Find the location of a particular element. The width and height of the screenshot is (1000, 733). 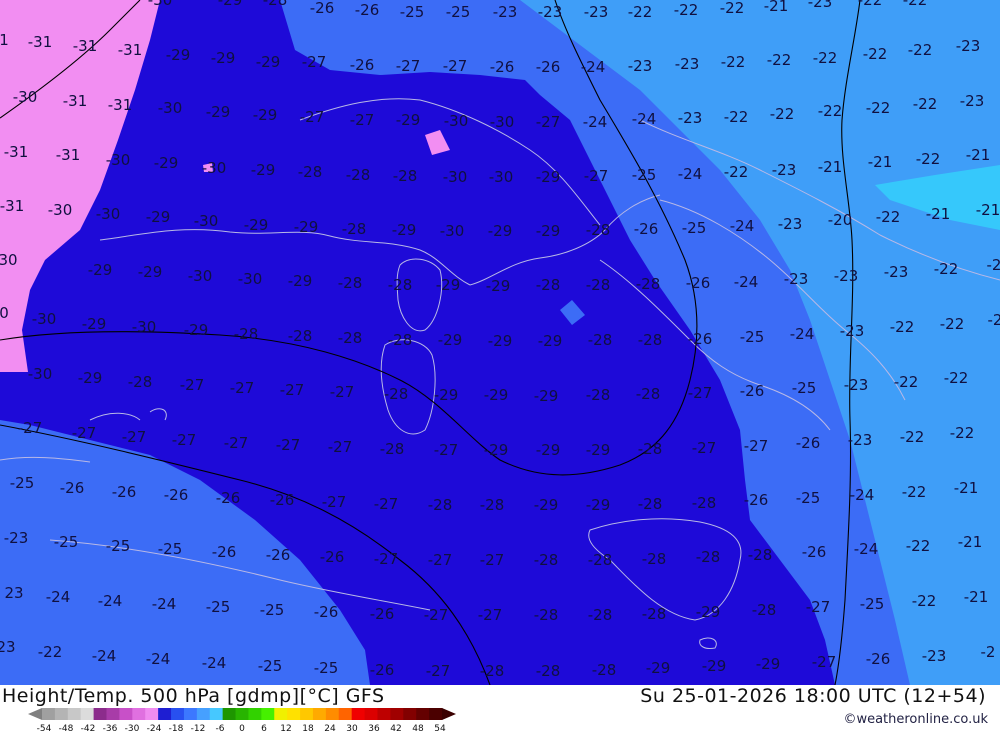

isoline-value-label: 1 is located at coordinates (4, 40).